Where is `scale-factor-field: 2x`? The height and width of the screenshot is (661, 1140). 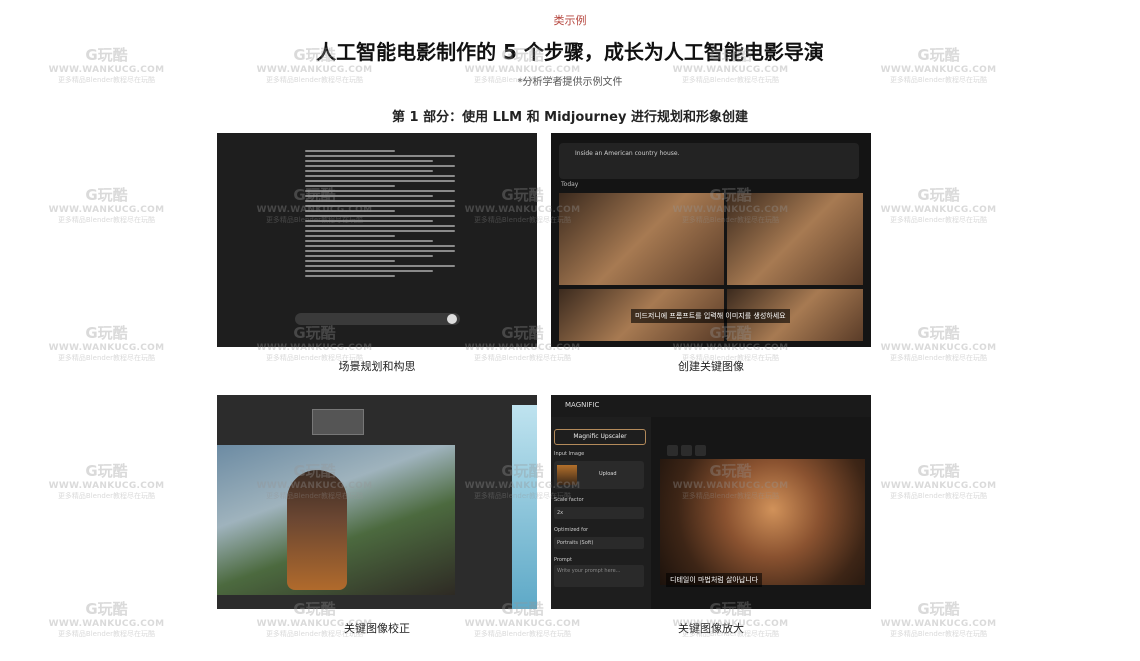 scale-factor-field: 2x is located at coordinates (599, 513).